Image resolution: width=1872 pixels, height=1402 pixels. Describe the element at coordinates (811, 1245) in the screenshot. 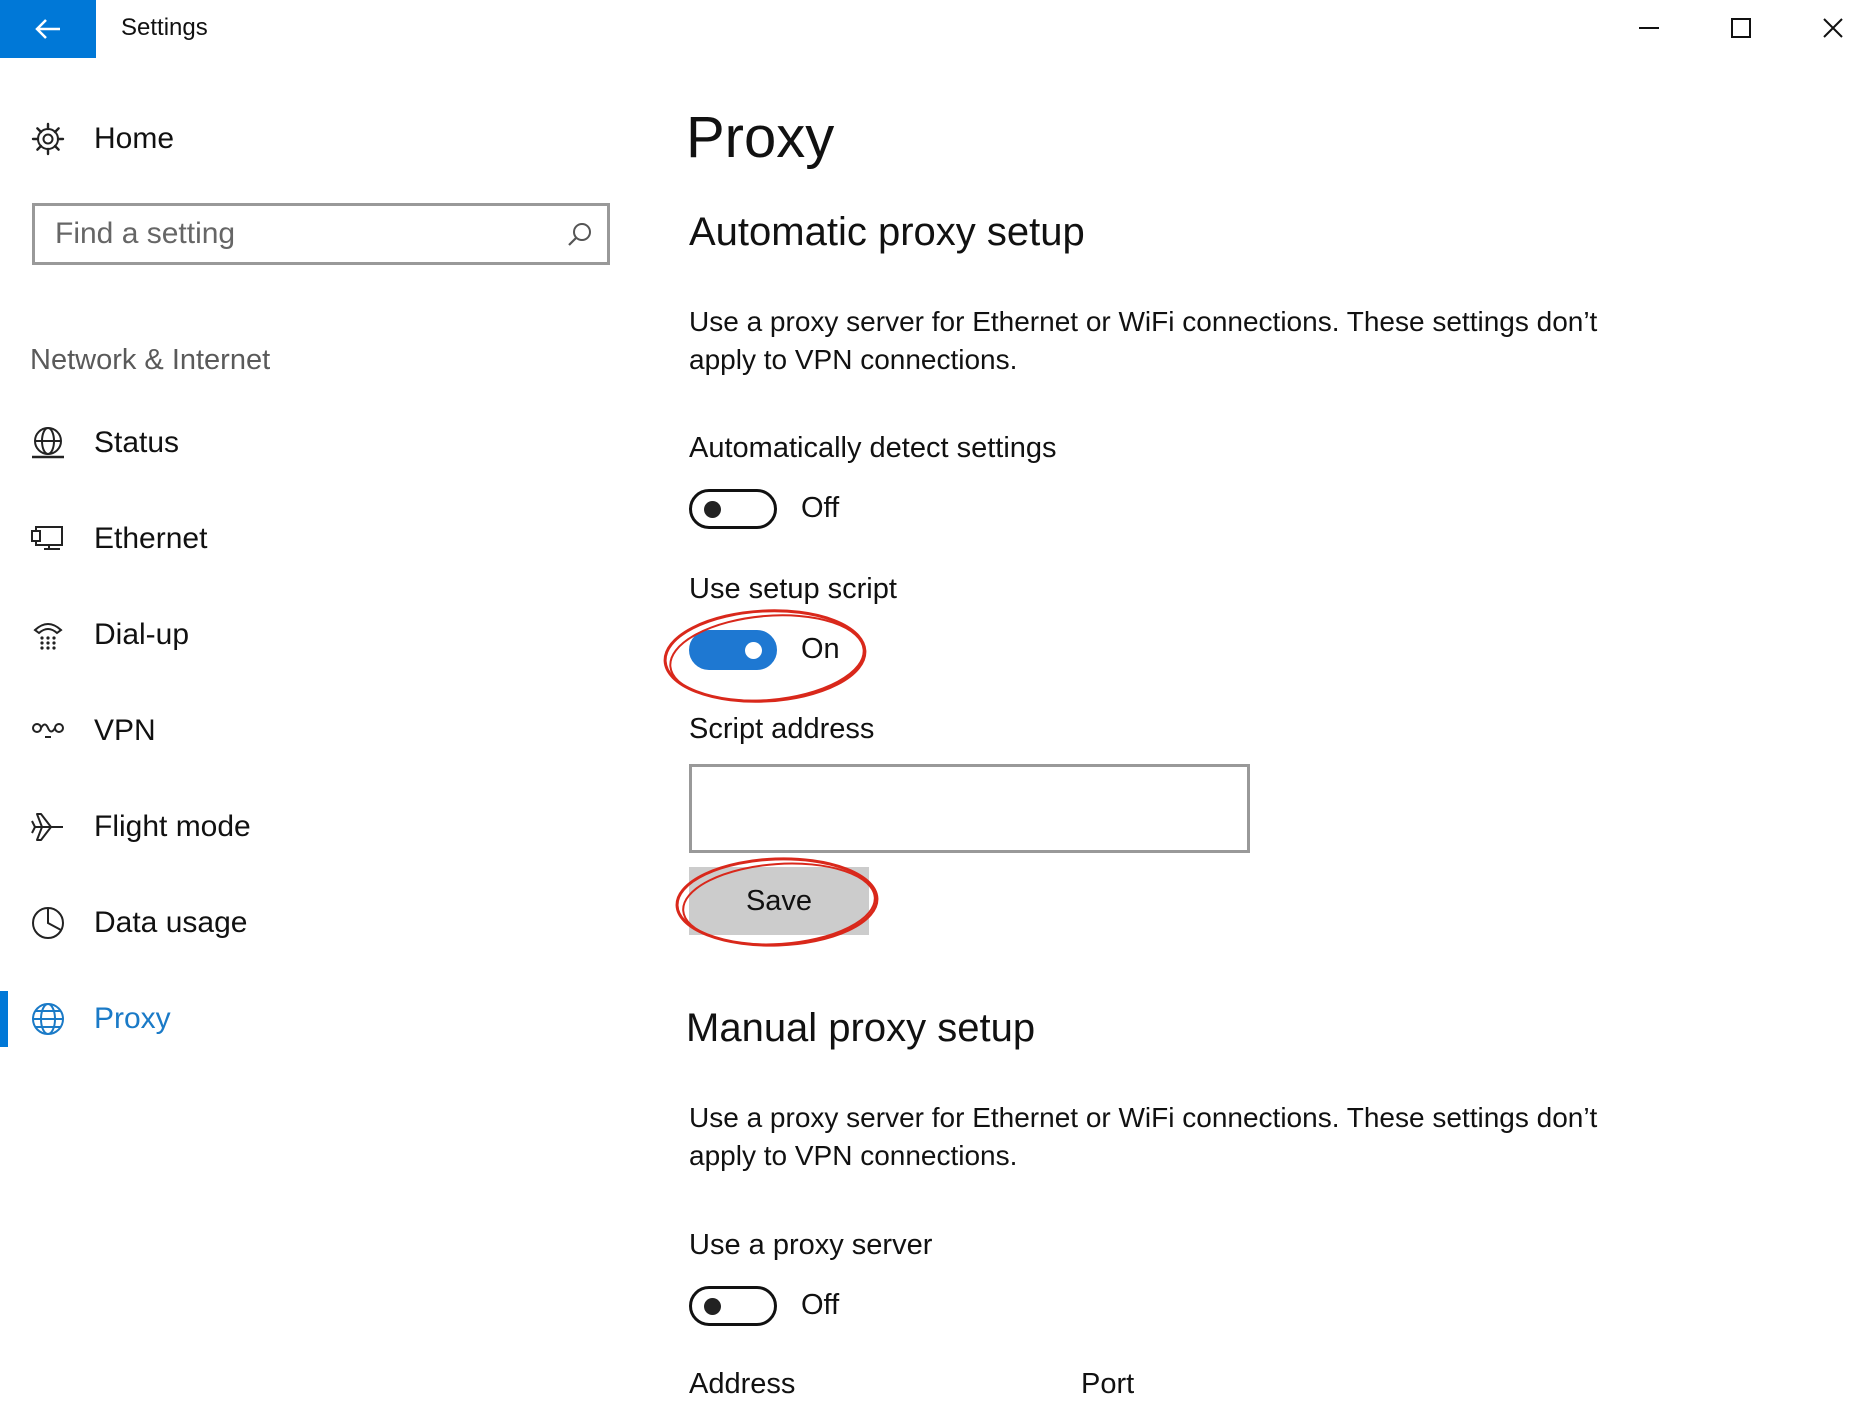

I see `use-proxy-server-label: Use a proxy server` at that location.